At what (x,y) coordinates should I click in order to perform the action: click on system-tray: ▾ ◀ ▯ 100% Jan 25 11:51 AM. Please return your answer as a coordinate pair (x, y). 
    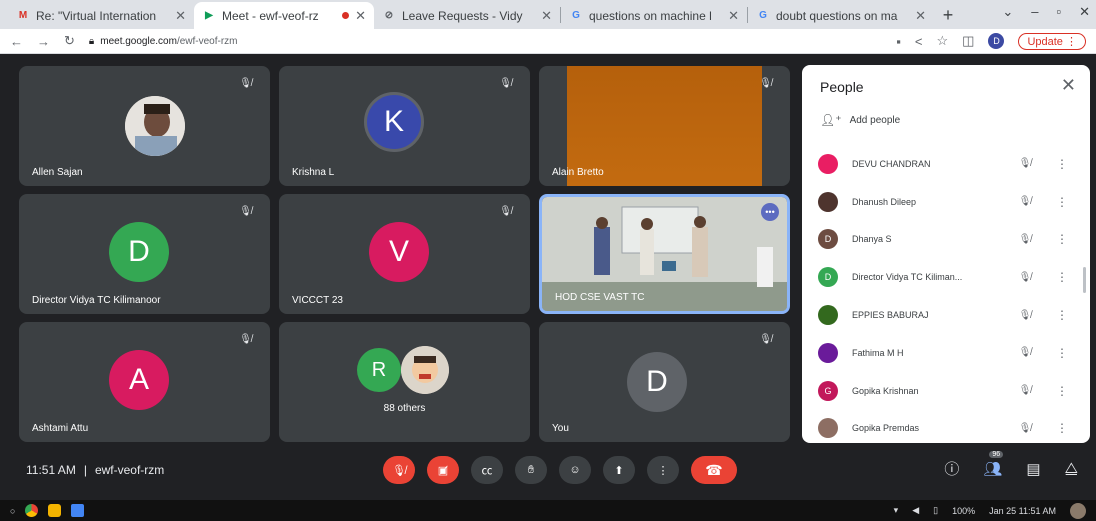
    Looking at the image, I should click on (989, 510).